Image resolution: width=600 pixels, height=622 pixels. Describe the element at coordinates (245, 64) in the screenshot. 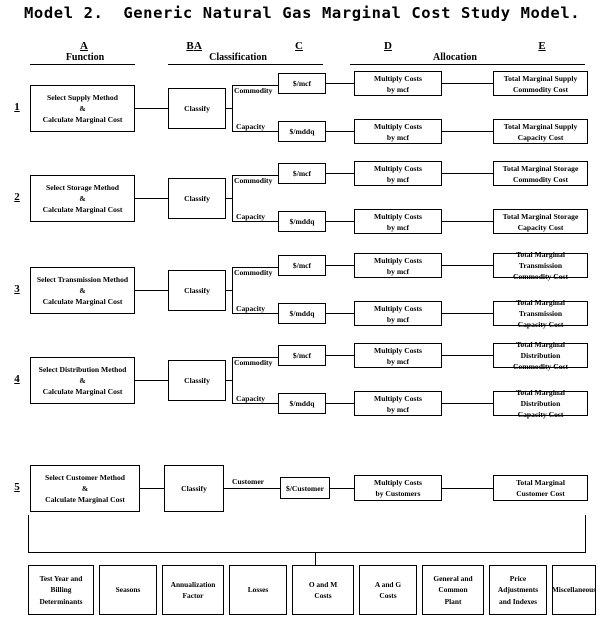

I see `column-rule-classification` at that location.